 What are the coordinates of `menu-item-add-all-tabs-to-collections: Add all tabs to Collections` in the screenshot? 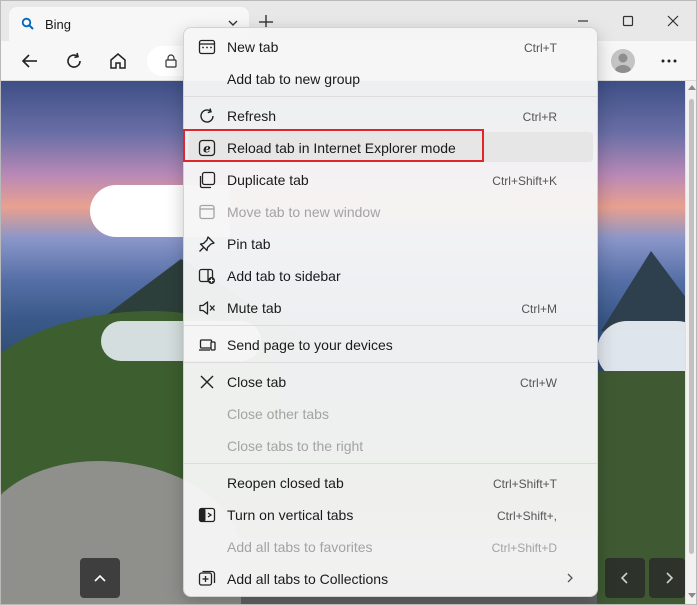 It's located at (390, 578).